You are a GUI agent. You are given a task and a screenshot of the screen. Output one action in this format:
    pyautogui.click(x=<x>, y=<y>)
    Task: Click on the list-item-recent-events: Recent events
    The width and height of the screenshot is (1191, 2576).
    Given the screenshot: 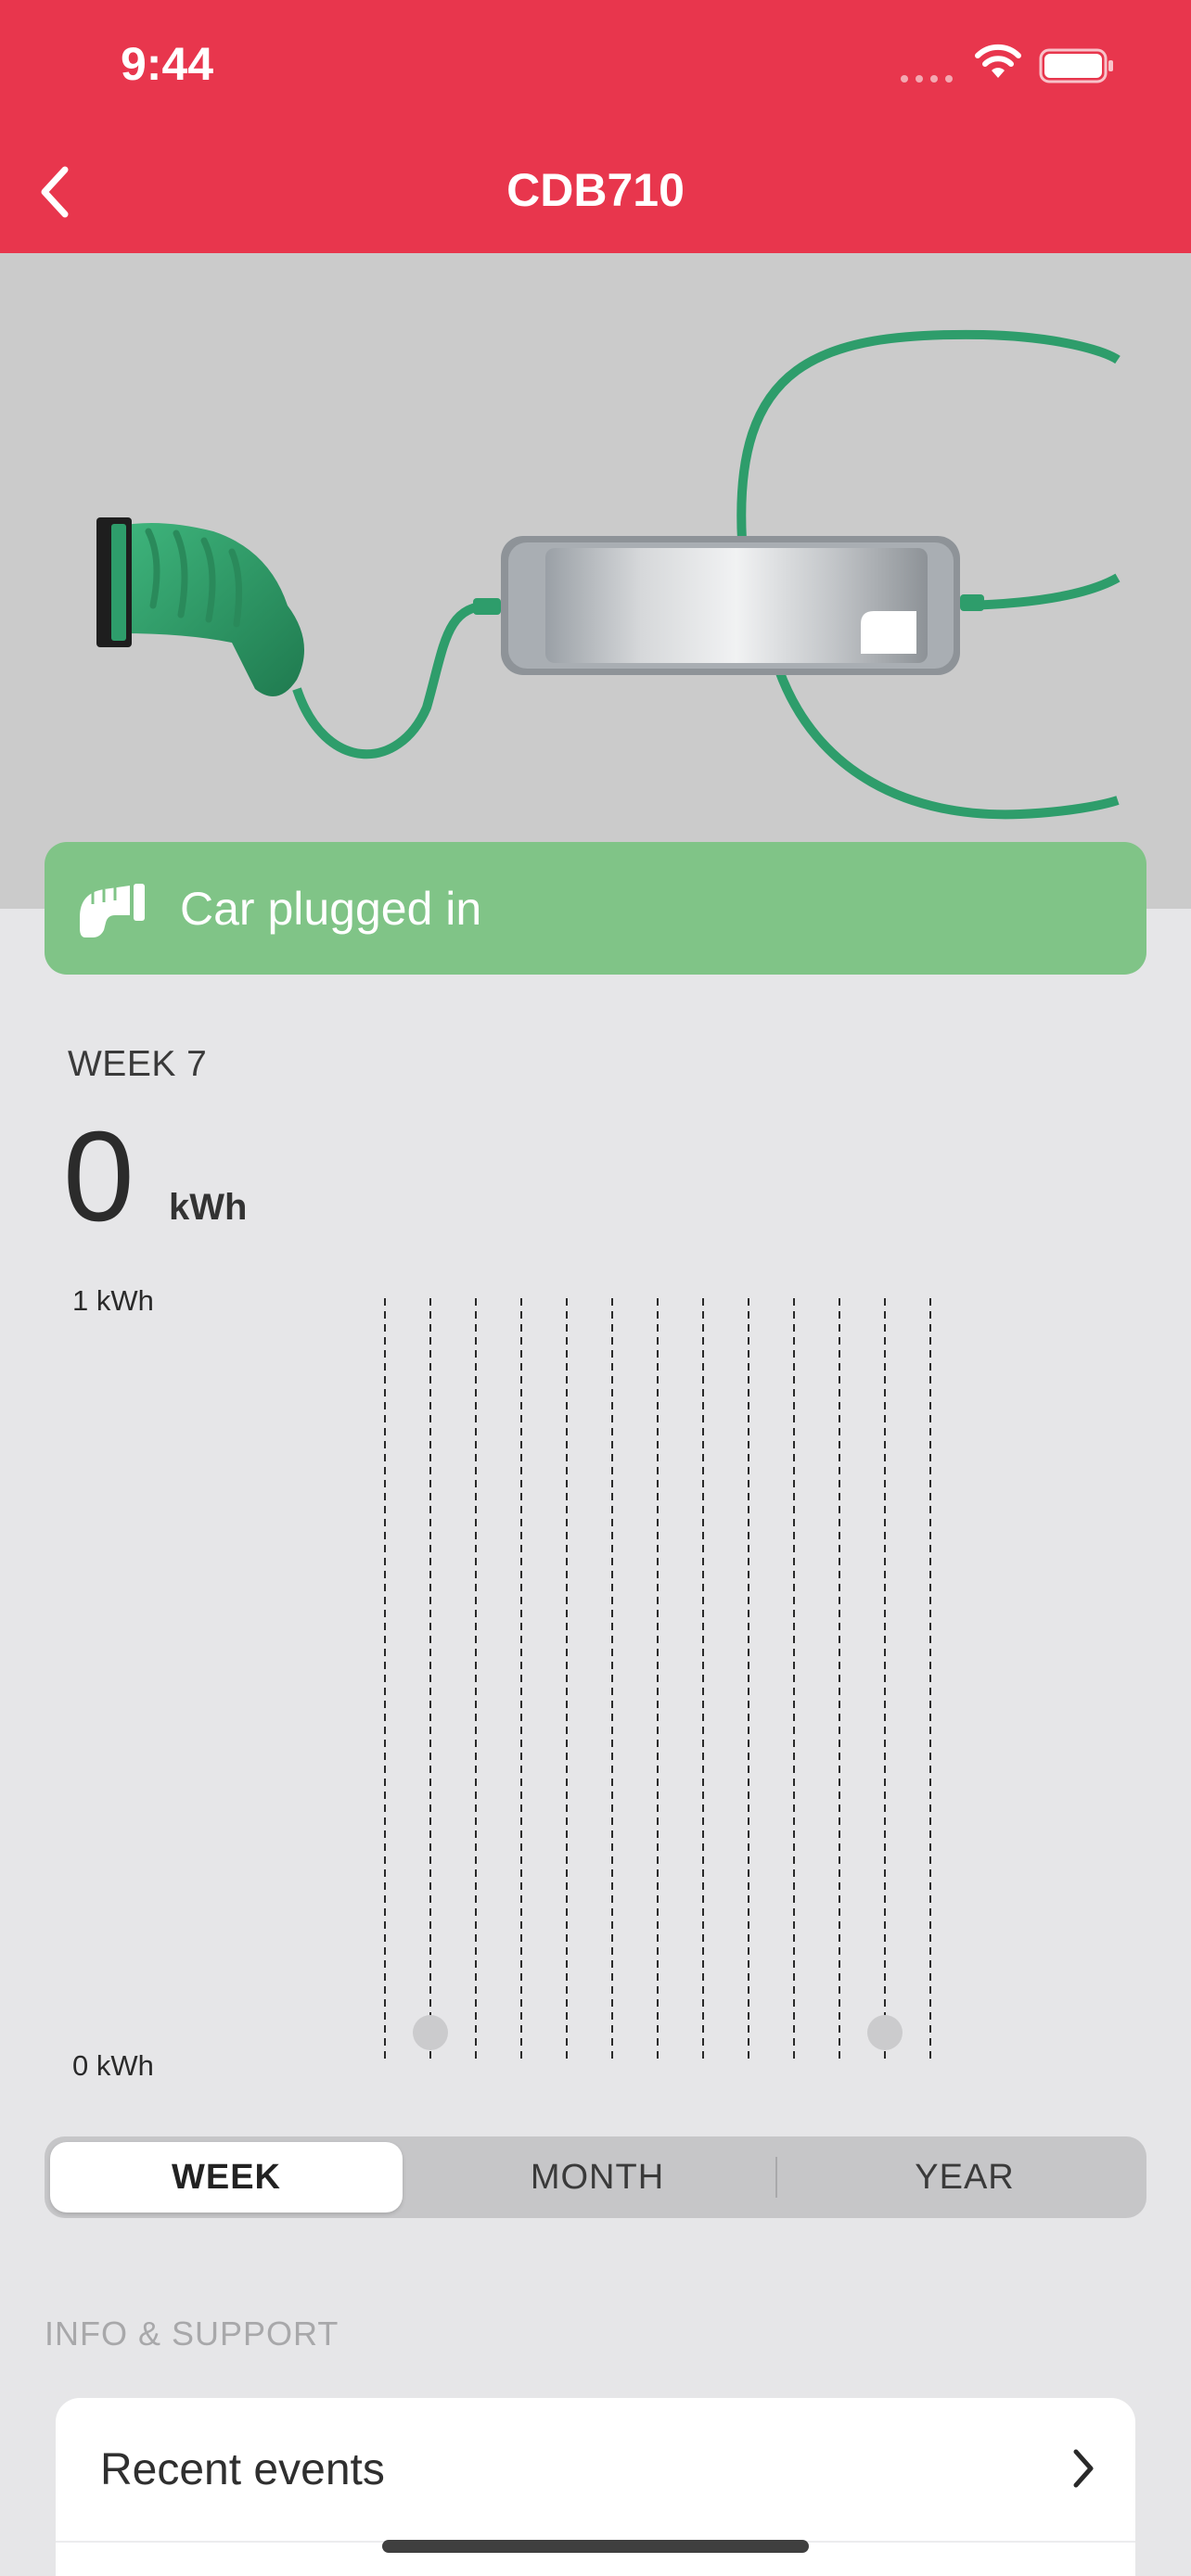 What is the action you would take?
    pyautogui.click(x=595, y=2471)
    